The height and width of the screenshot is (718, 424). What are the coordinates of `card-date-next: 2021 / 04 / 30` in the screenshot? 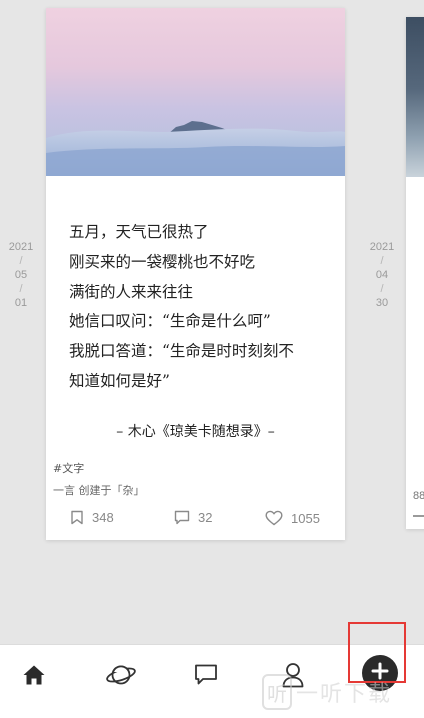 It's located at (382, 275).